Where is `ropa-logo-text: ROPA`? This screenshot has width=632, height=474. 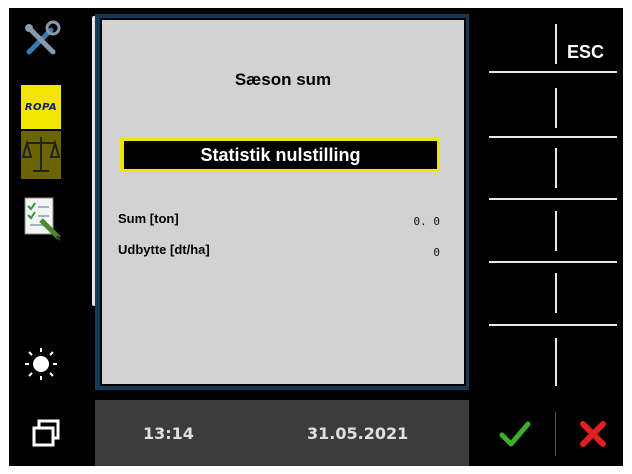 ropa-logo-text: ROPA is located at coordinates (41, 107).